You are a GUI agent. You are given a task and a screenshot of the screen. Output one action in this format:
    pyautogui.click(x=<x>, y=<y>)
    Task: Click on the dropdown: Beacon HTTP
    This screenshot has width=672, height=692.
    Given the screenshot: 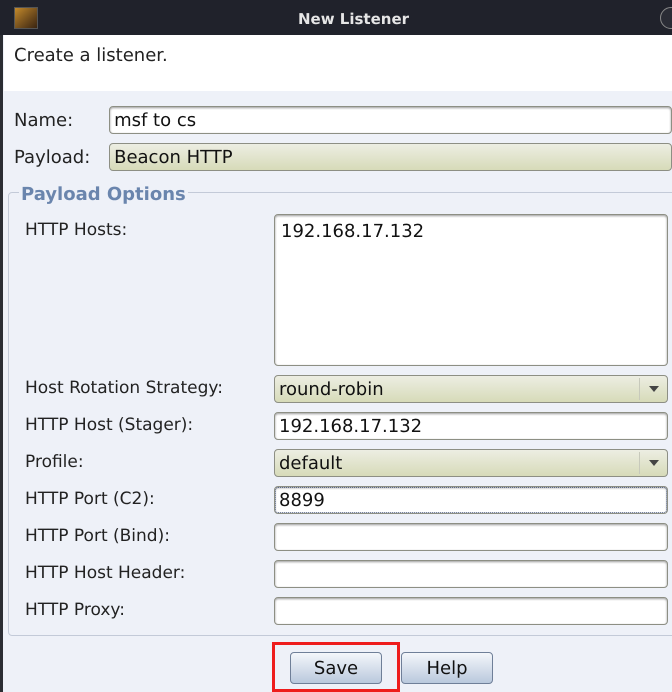 What is the action you would take?
    pyautogui.click(x=390, y=157)
    